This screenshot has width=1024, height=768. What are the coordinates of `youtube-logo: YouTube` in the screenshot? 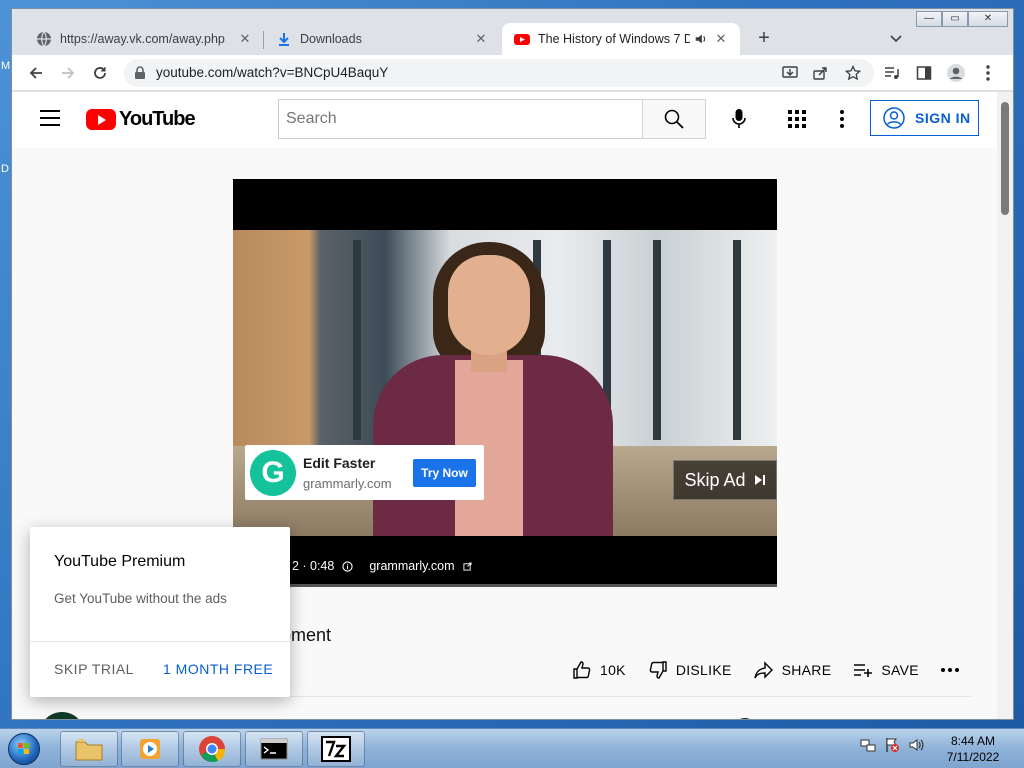 It's located at (141, 119).